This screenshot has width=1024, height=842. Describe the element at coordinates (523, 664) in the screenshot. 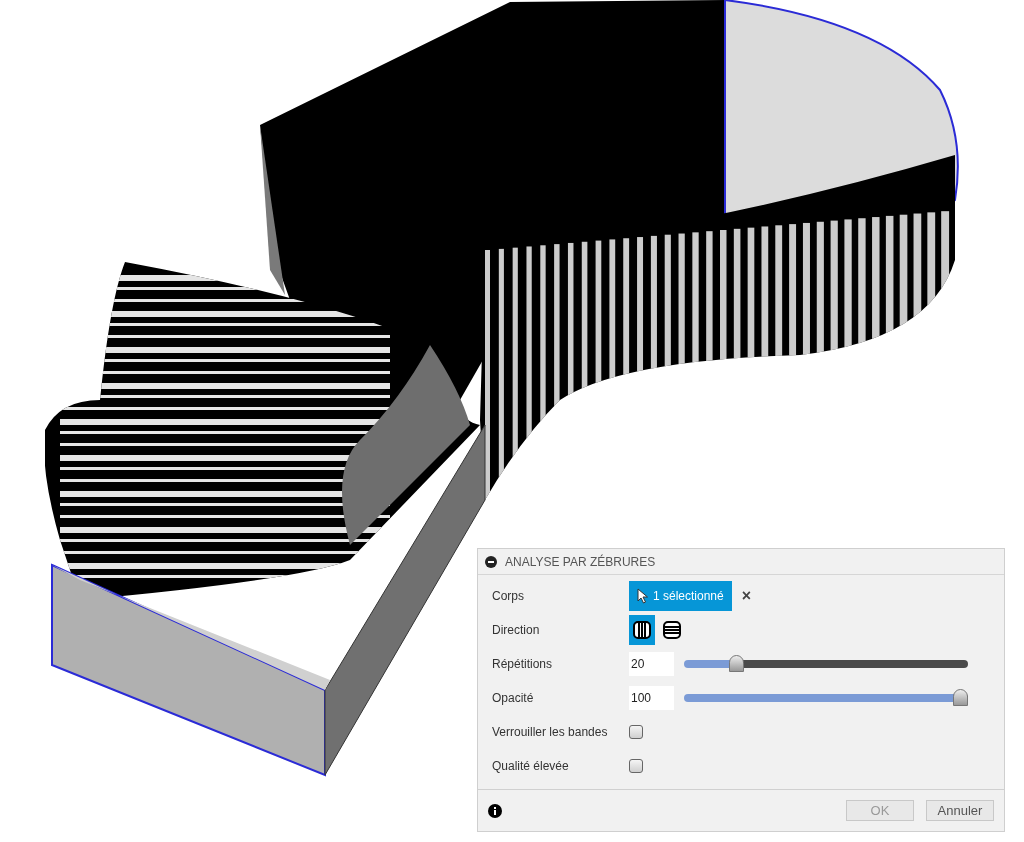

I see `field-label: Répétitions` at that location.